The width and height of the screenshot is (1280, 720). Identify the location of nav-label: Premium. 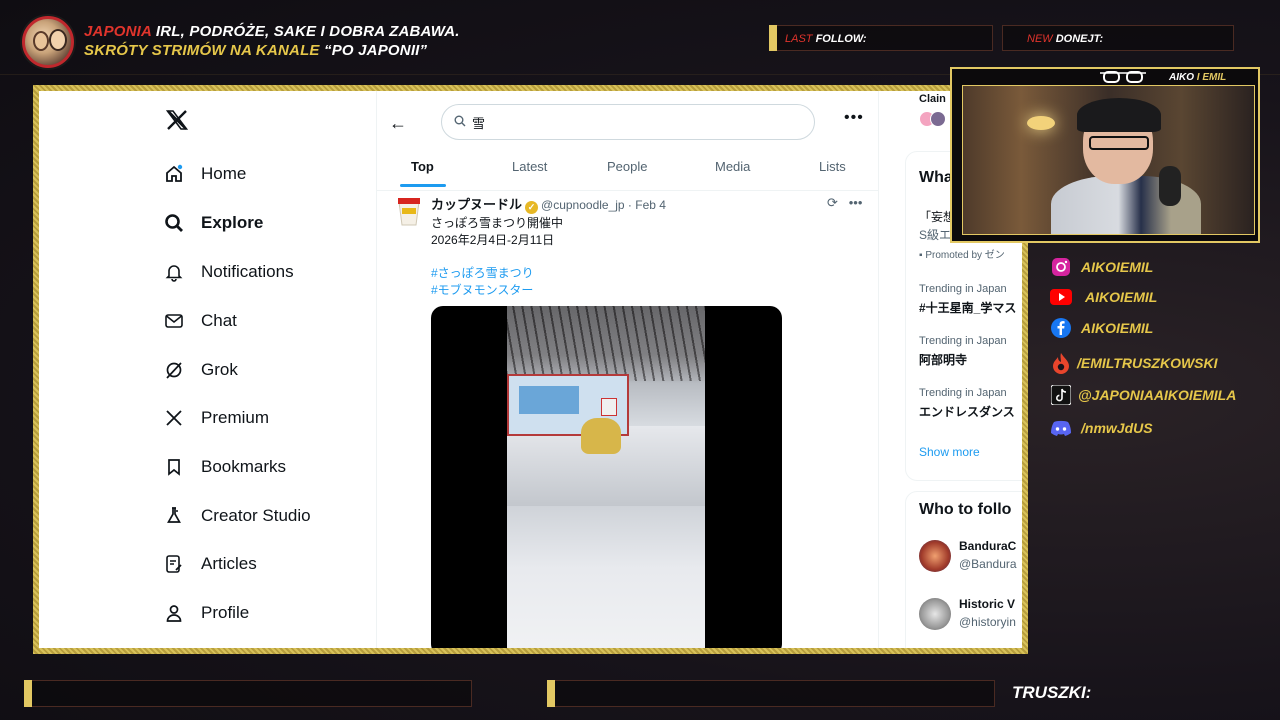
(235, 417).